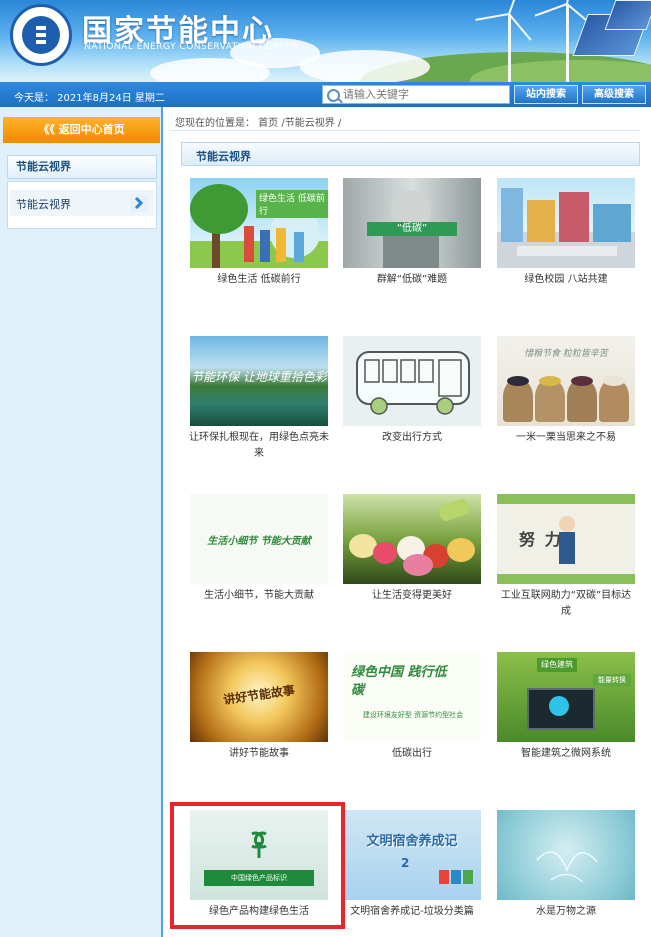 The width and height of the screenshot is (651, 937). I want to click on thumb-text: 惜粮节食 粒粒皆辛苦, so click(566, 354).